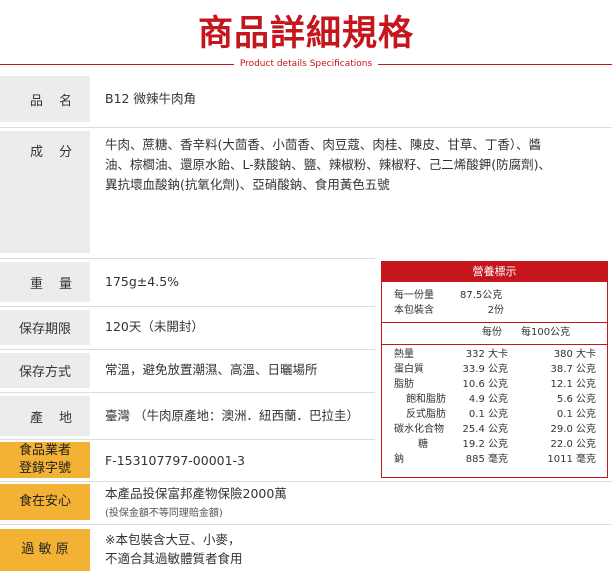  I want to click on spec-label-shelf-life: 保存期限, so click(45, 327).